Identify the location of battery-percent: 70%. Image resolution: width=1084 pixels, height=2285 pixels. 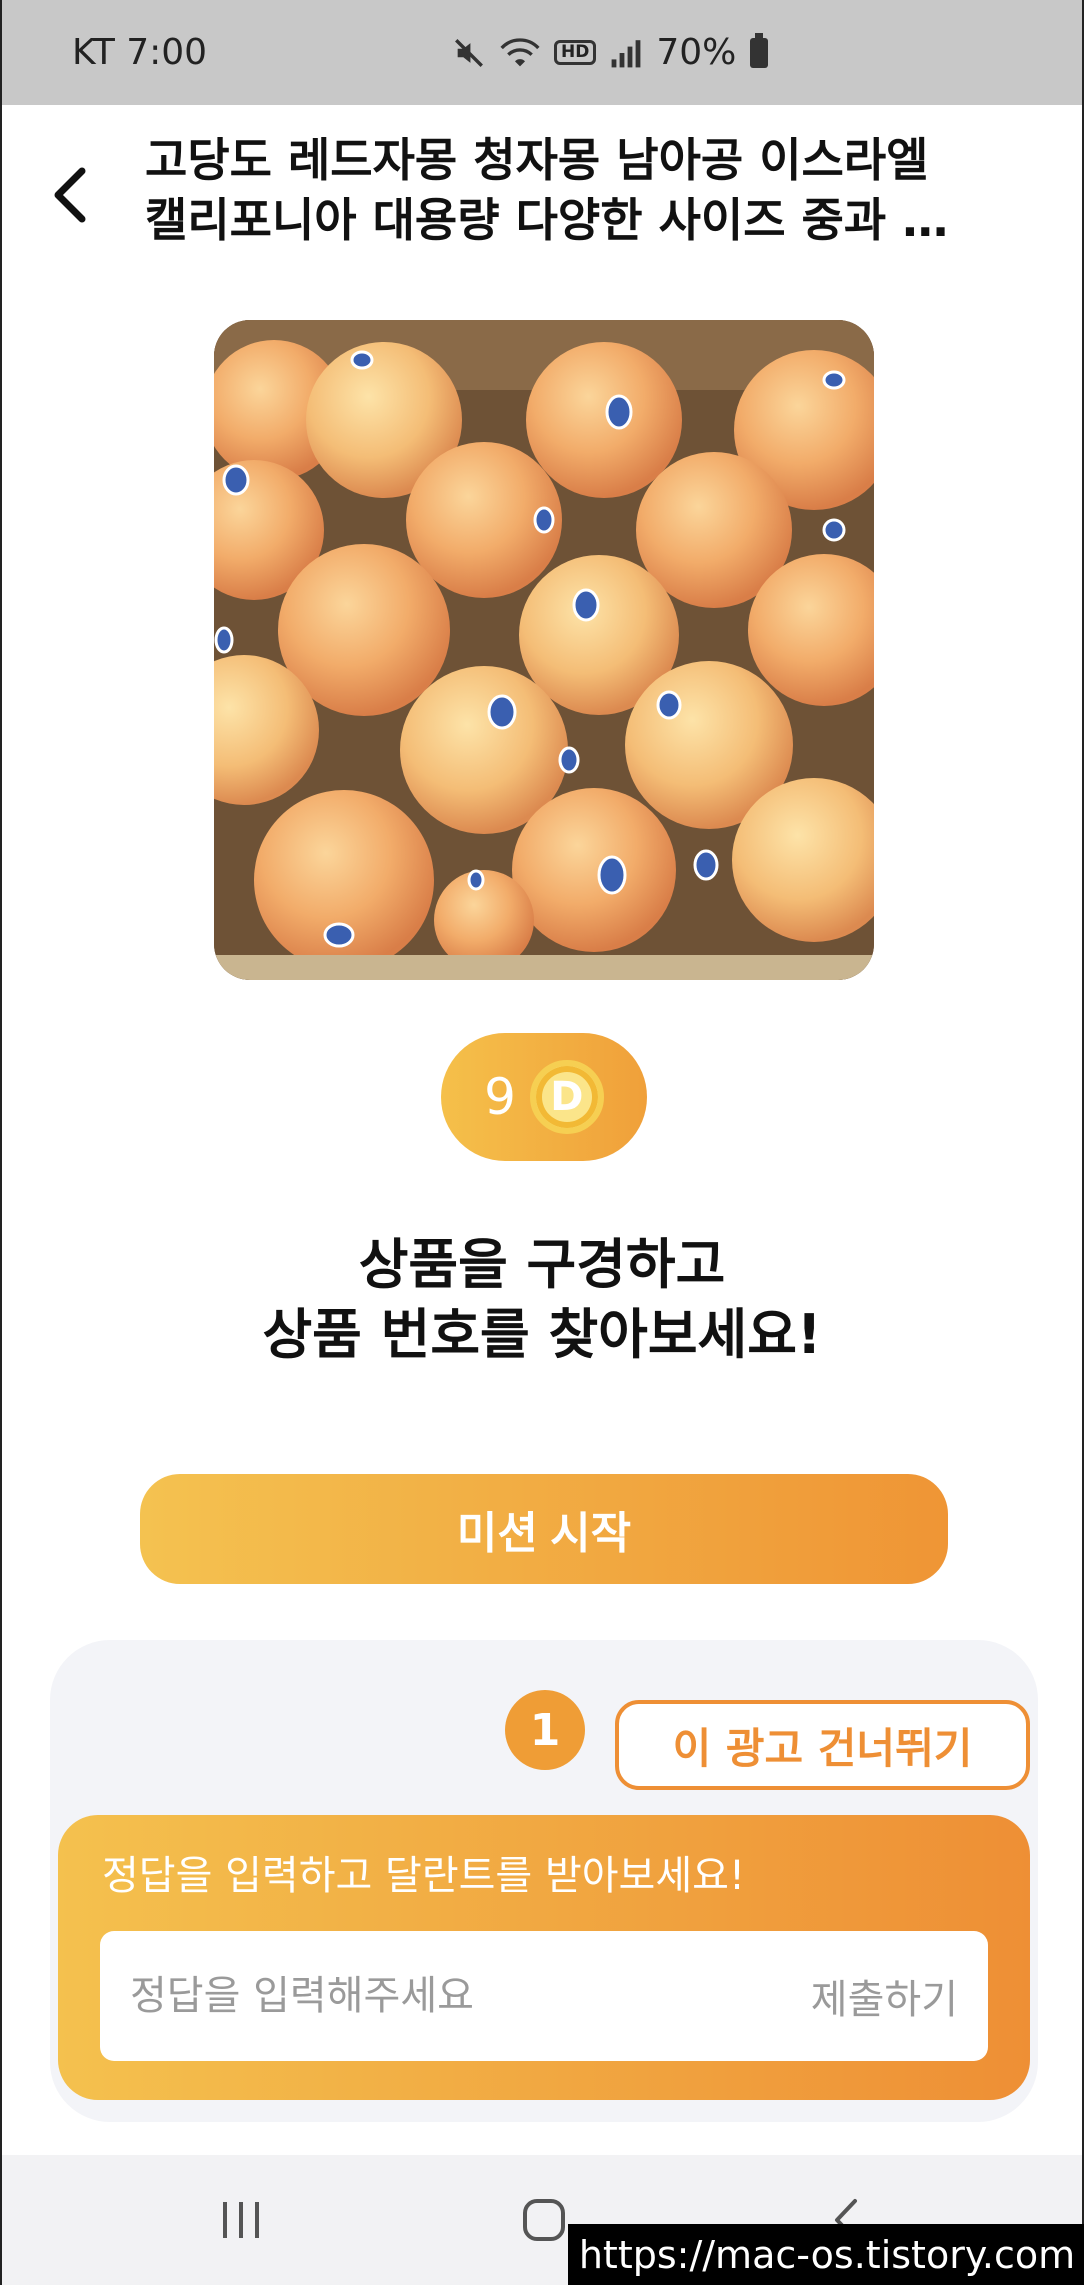
(696, 52).